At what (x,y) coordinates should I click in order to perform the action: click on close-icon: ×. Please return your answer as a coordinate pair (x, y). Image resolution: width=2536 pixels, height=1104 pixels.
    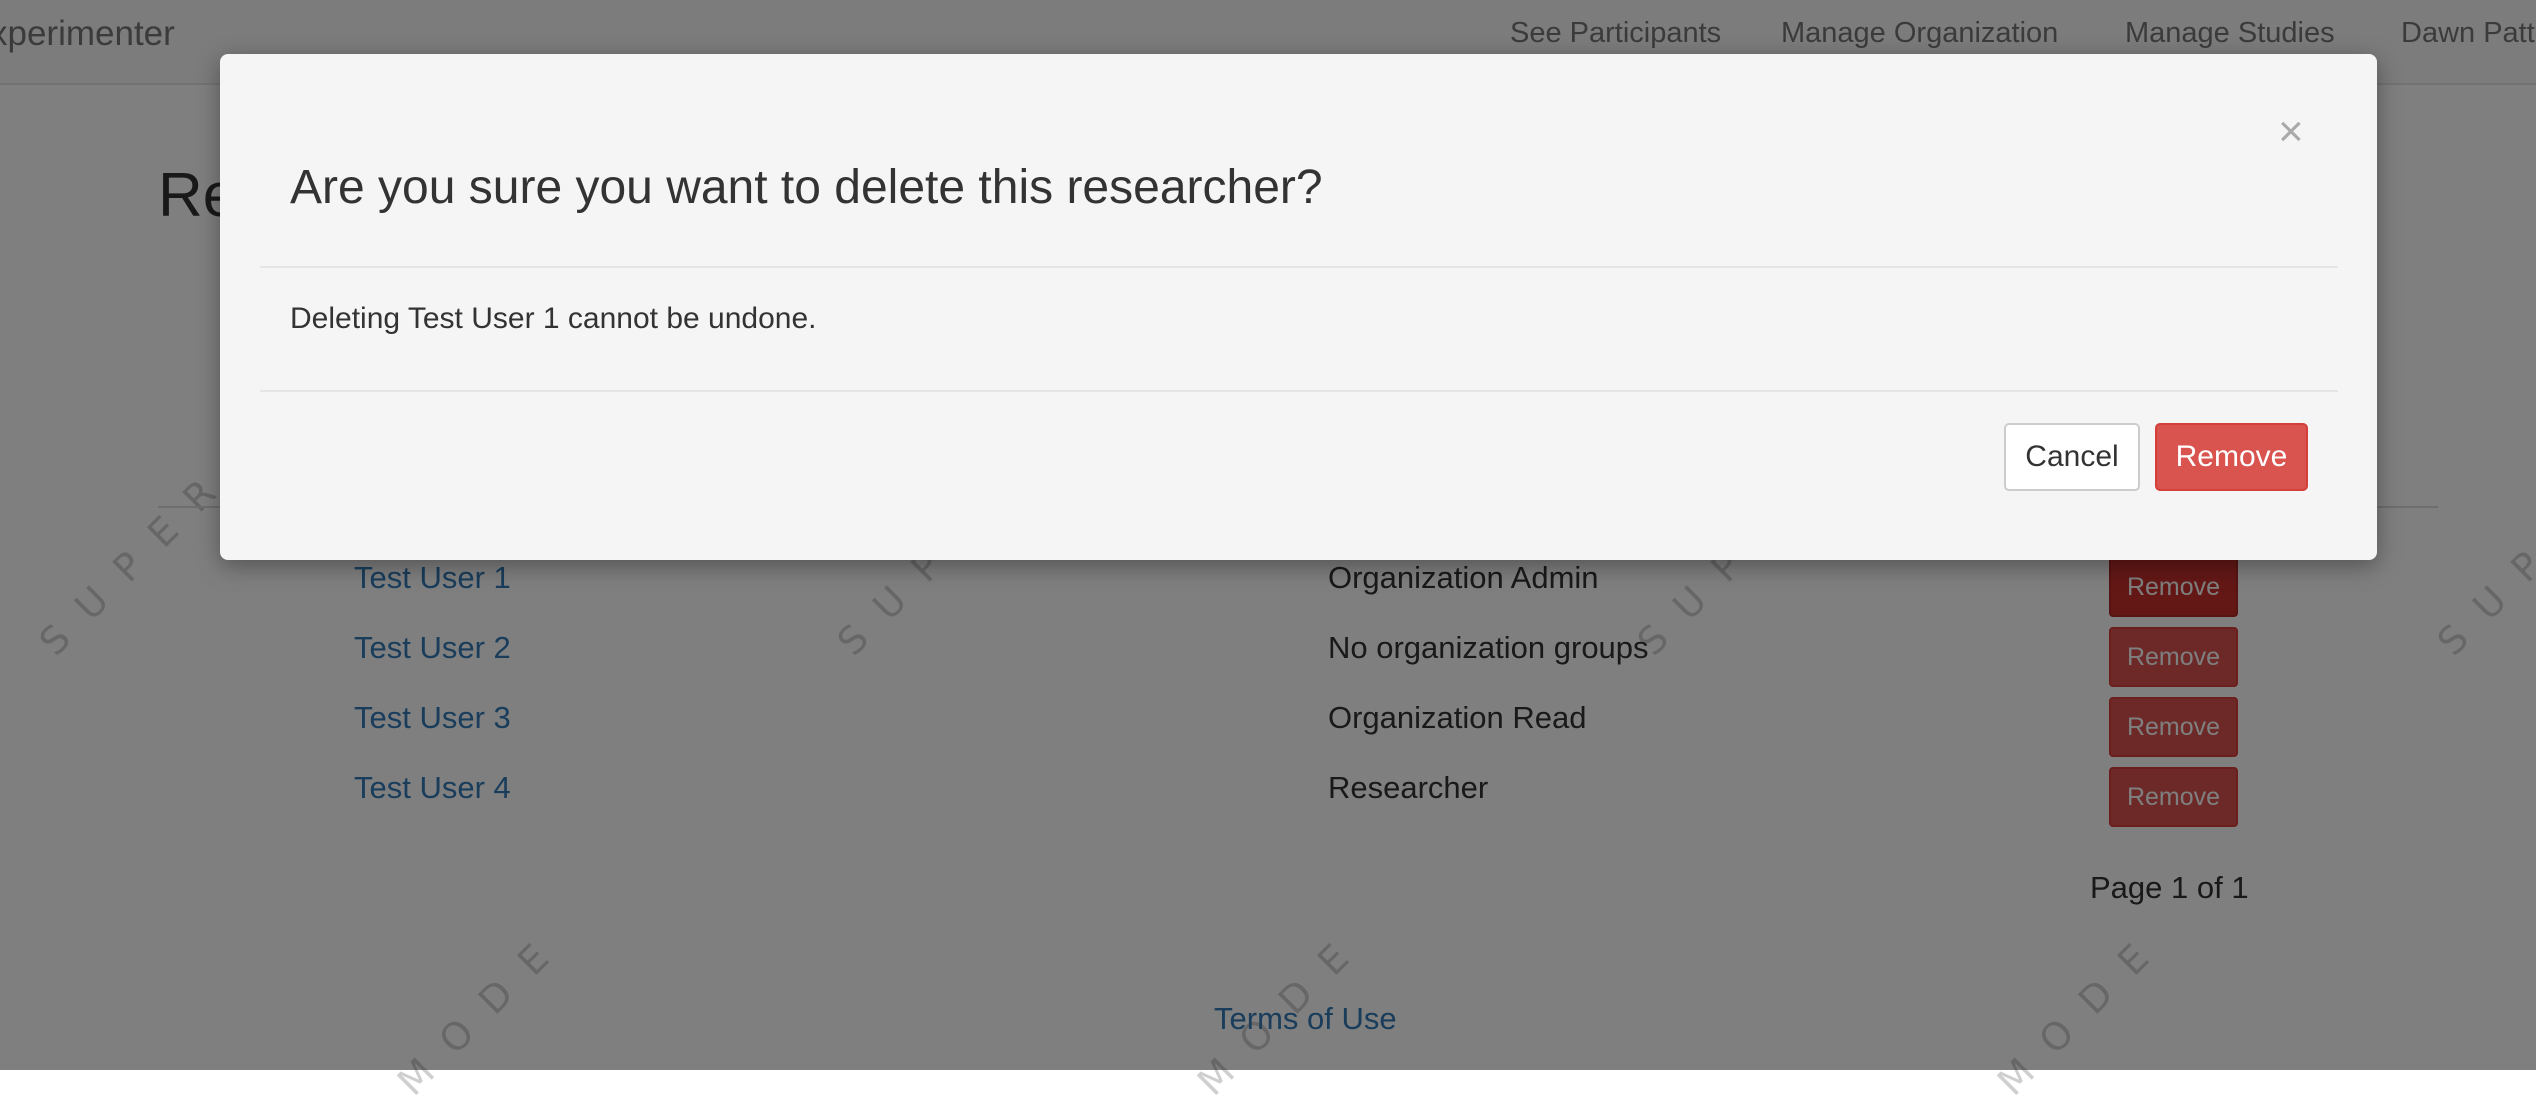
    Looking at the image, I should click on (2291, 132).